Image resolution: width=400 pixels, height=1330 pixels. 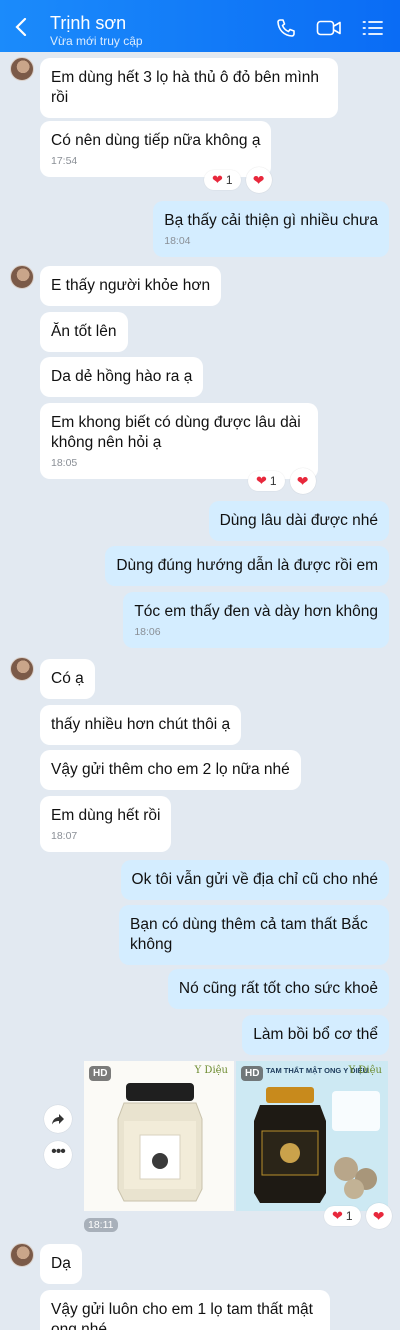 I want to click on outgoing-message: Bạn có dùng thêm cả tam thất Bắc không, so click(x=254, y=935).